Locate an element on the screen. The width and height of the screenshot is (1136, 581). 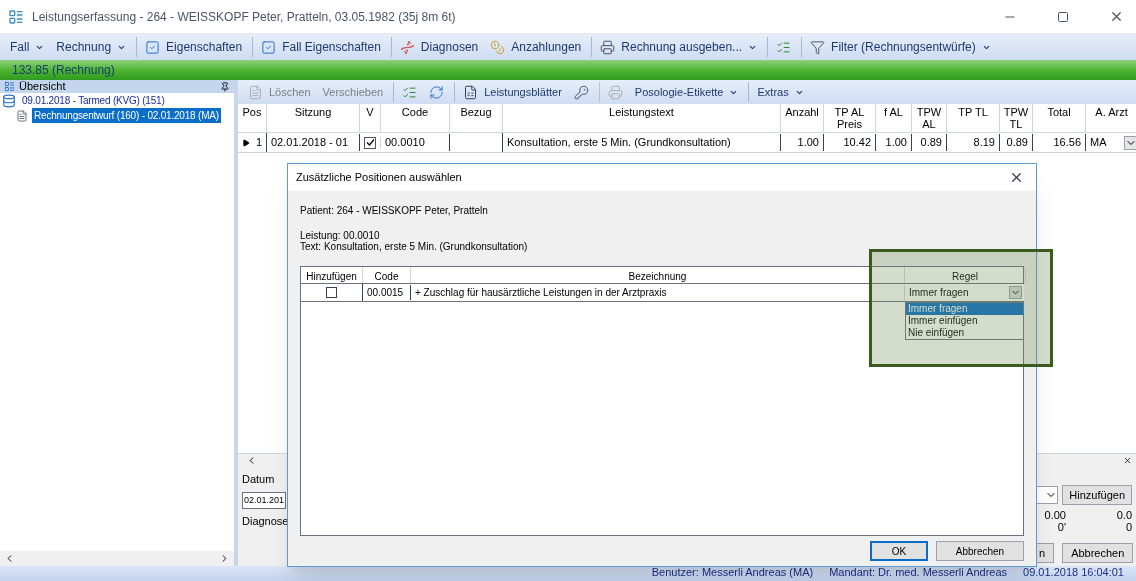
value-text: 0' is located at coordinates (1061, 527).